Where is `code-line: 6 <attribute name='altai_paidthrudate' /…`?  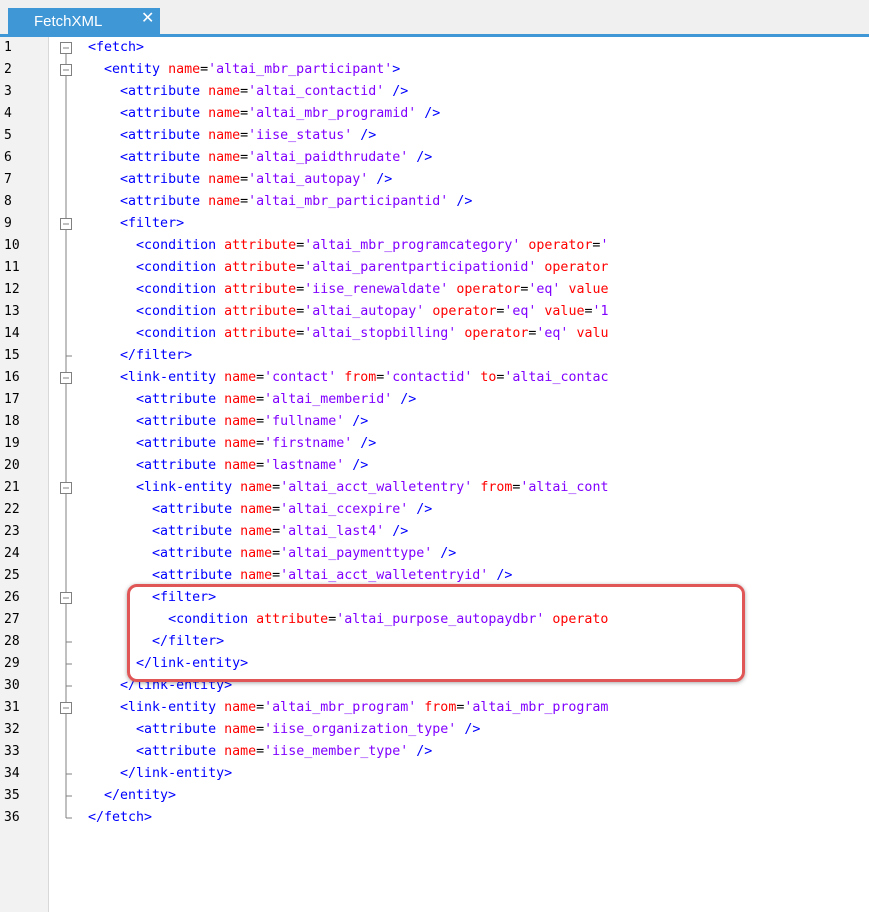 code-line: 6 <attribute name='altai_paidthrudate' /… is located at coordinates (434, 158).